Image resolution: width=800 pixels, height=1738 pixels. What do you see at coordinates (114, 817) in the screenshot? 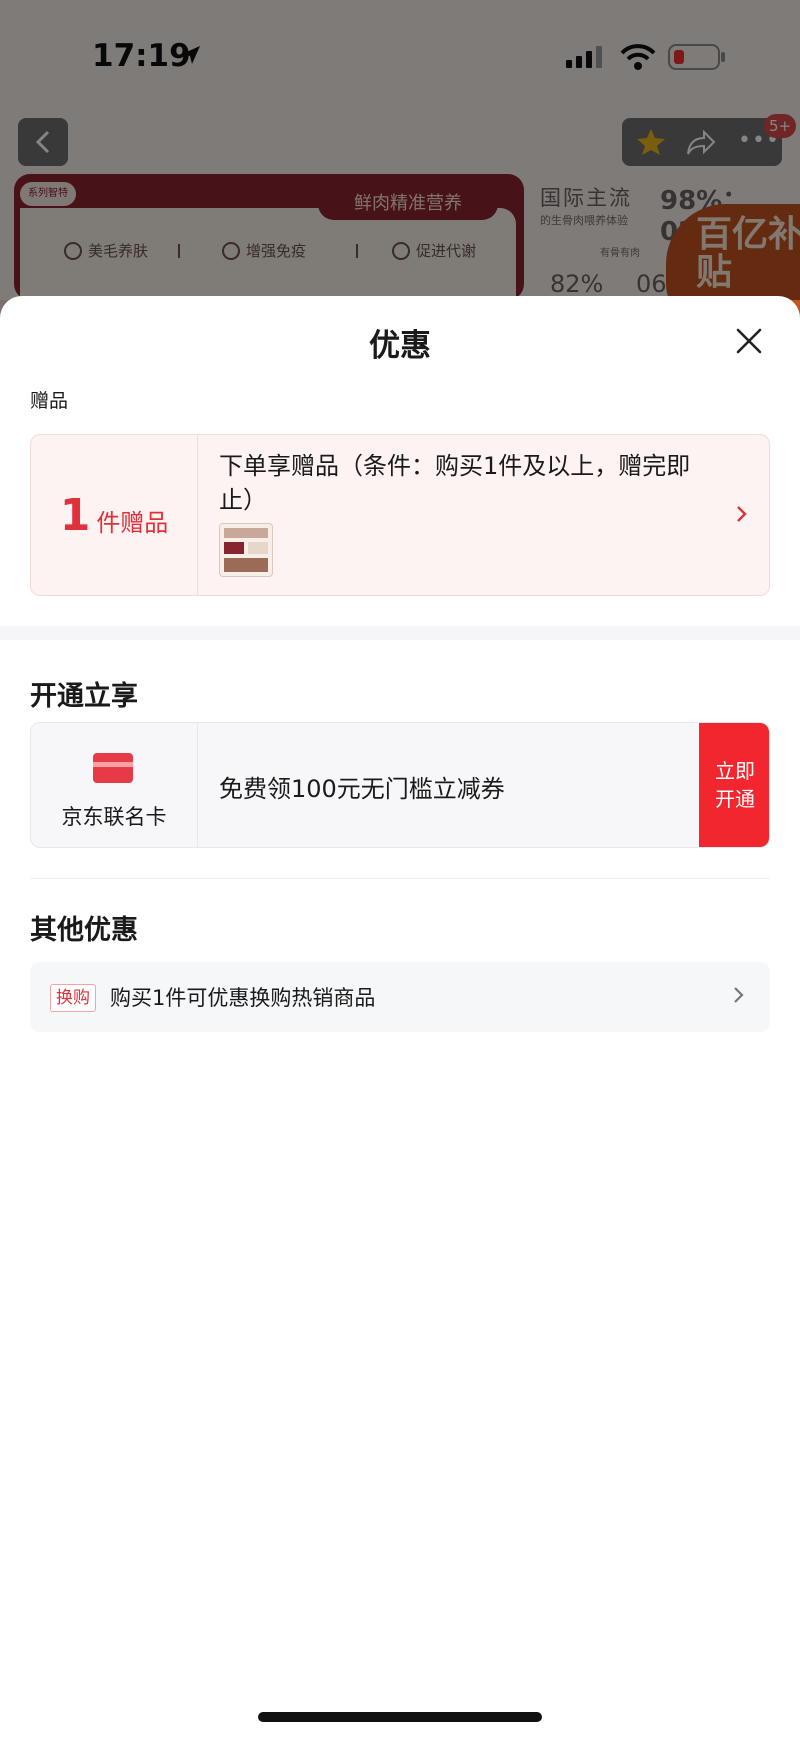
I see `card-name: 京东联名卡` at bounding box center [114, 817].